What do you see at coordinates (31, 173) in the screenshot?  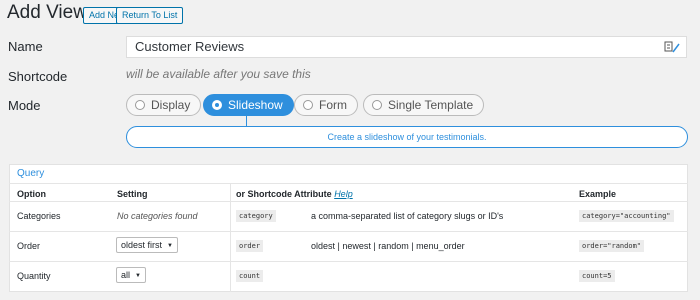 I see `query-title: Query` at bounding box center [31, 173].